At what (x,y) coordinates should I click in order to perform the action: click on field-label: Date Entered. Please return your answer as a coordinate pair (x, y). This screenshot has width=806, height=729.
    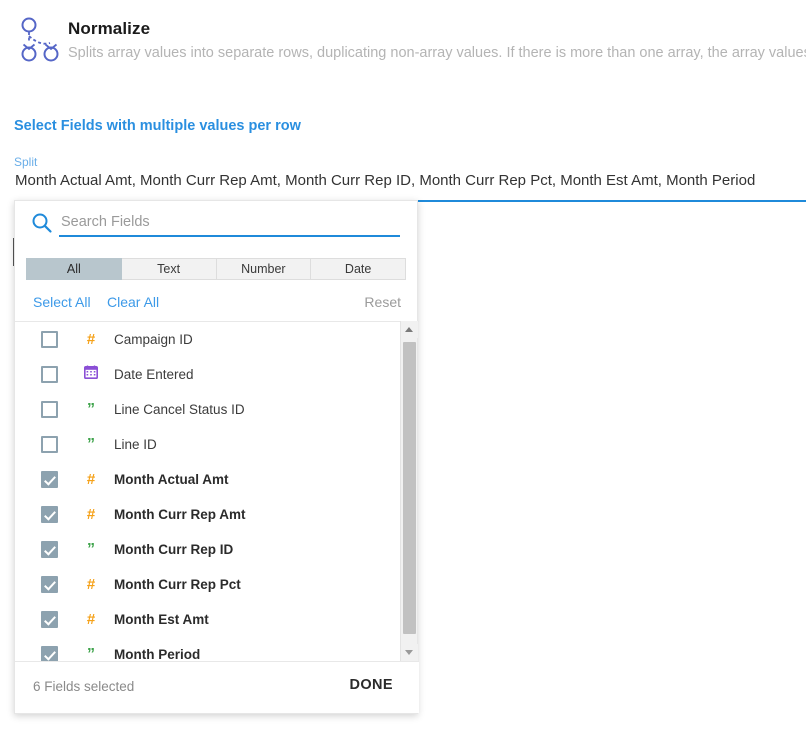
    Looking at the image, I should click on (154, 374).